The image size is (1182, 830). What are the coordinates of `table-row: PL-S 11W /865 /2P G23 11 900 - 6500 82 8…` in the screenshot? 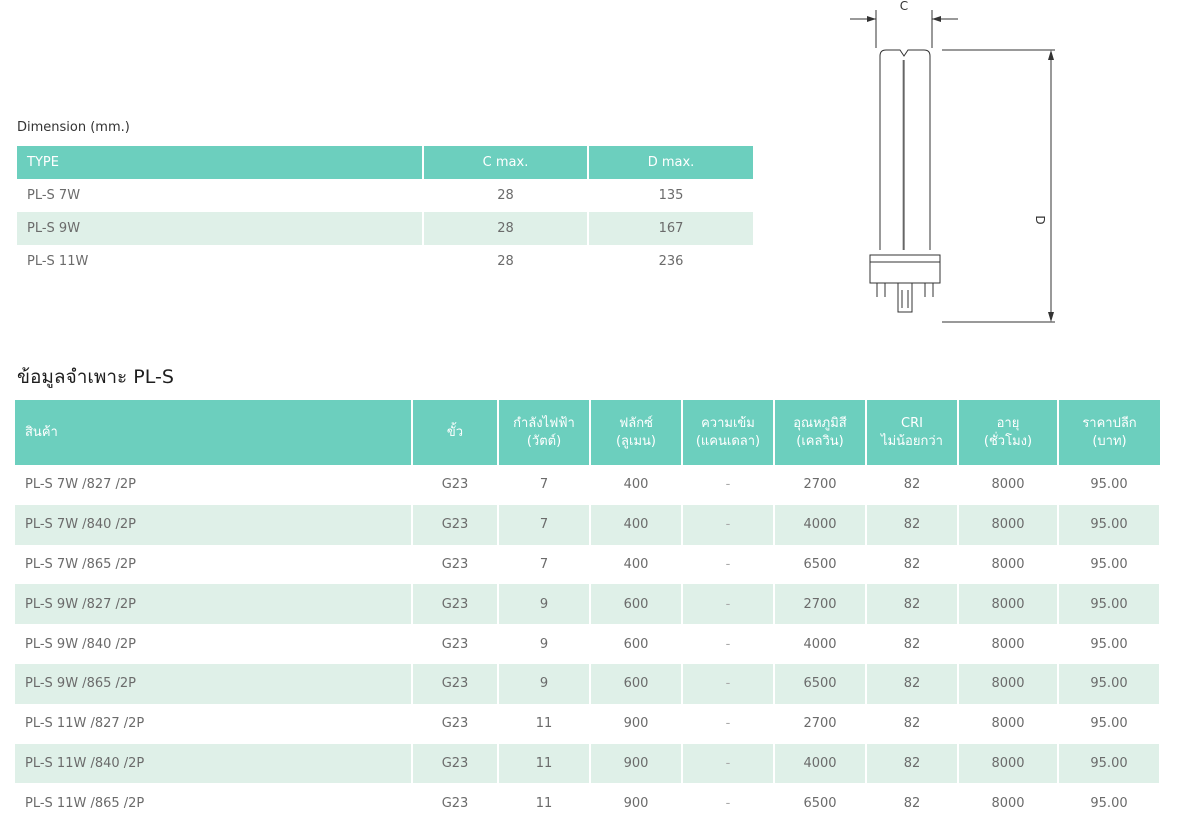 It's located at (587, 803).